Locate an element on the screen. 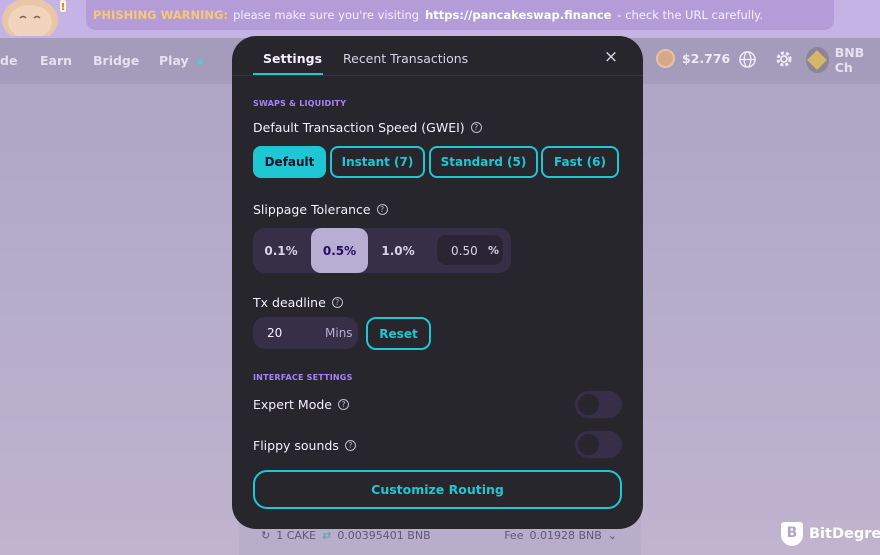  bitdegree-logo-icon: B is located at coordinates (792, 534).